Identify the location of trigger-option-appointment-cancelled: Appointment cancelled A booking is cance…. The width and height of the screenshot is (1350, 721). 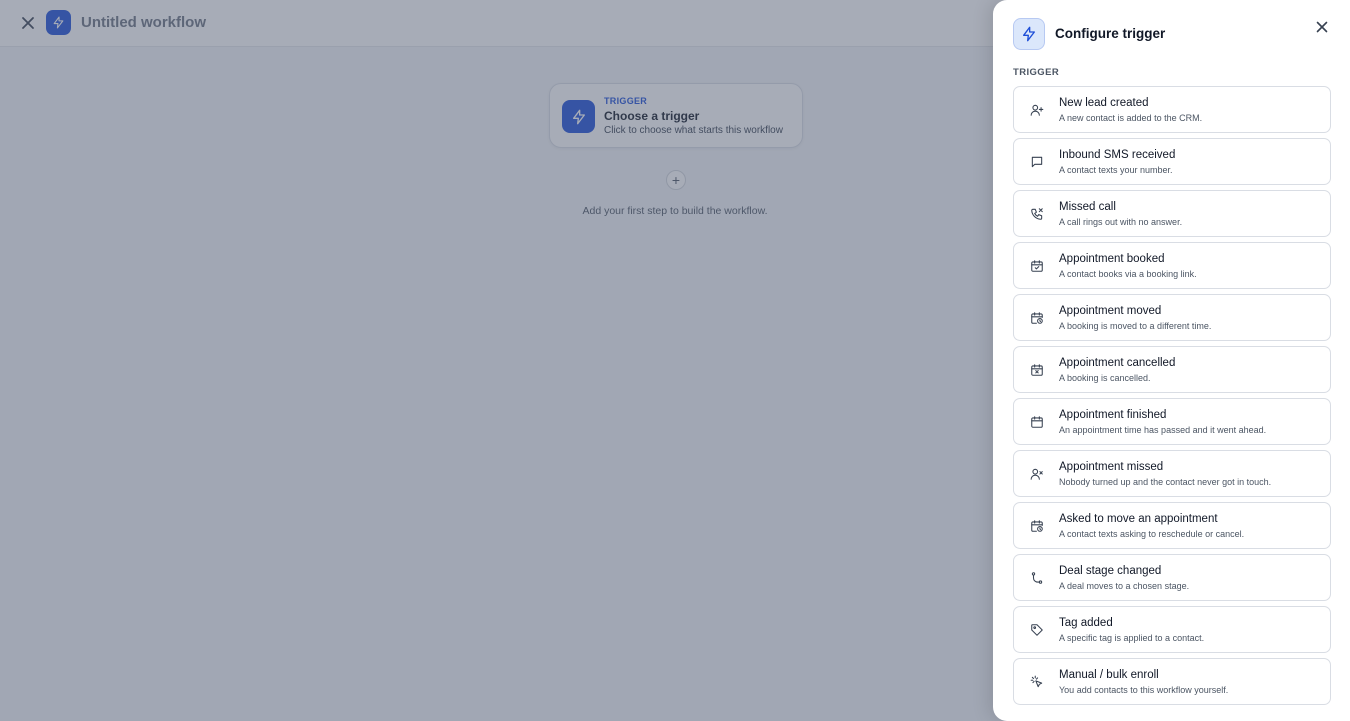
(1172, 369).